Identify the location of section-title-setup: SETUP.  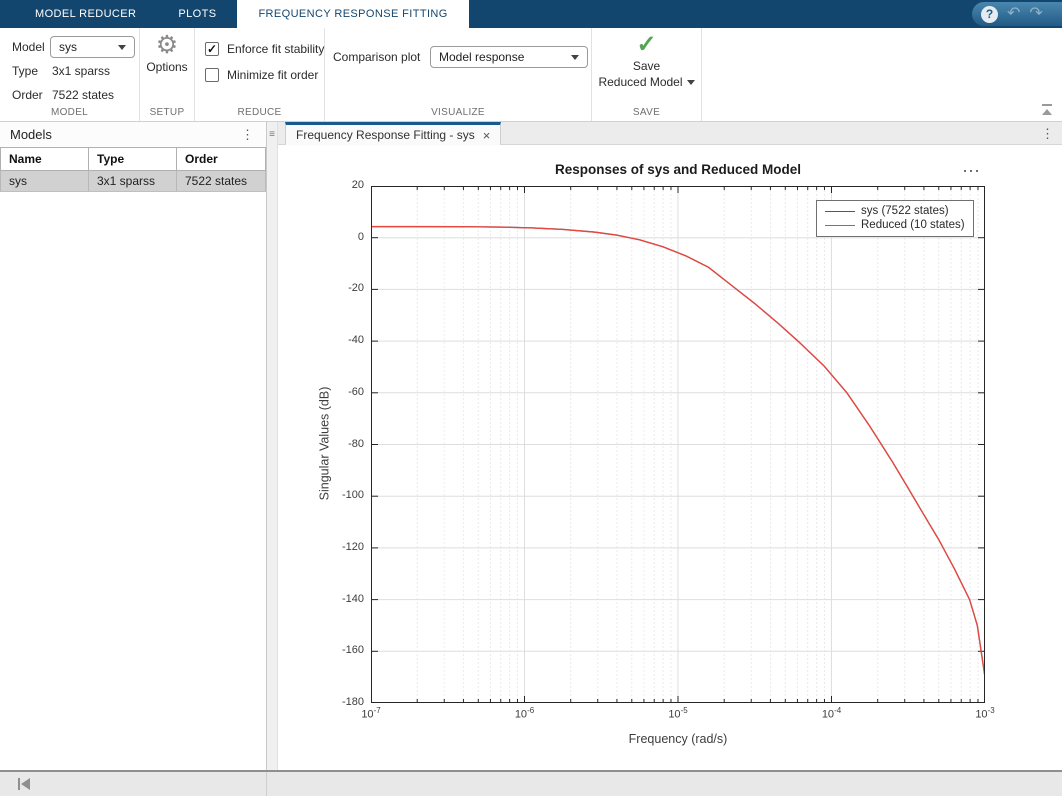
(167, 112).